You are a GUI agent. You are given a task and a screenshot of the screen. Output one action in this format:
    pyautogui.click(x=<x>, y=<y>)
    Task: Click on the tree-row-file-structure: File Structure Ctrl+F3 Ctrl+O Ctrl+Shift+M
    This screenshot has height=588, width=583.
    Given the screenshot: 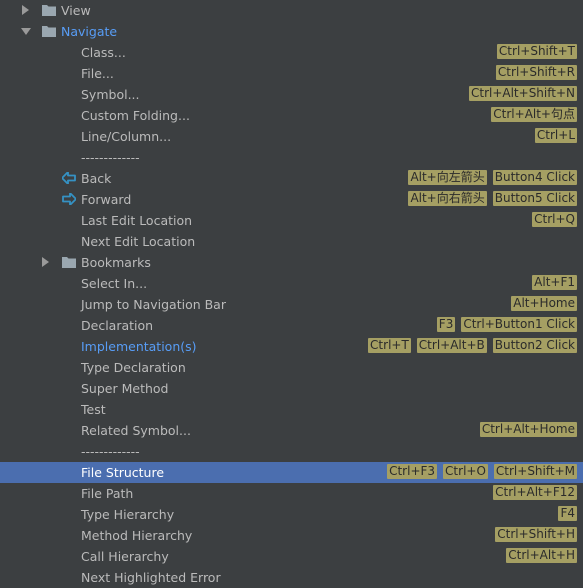 What is the action you would take?
    pyautogui.click(x=291, y=472)
    